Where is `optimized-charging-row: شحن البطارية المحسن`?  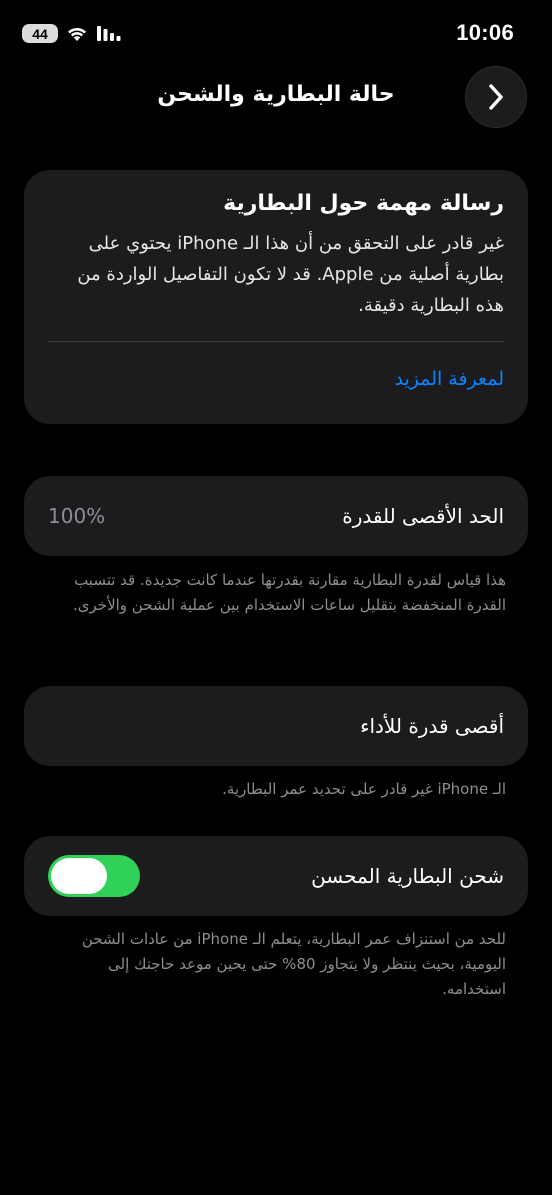 optimized-charging-row: شحن البطارية المحسن is located at coordinates (276, 876).